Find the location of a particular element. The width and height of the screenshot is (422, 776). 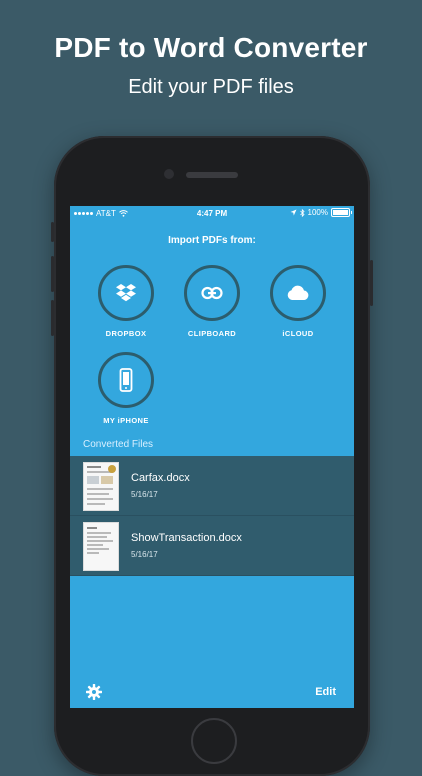

dropbox-icon is located at coordinates (126, 293).